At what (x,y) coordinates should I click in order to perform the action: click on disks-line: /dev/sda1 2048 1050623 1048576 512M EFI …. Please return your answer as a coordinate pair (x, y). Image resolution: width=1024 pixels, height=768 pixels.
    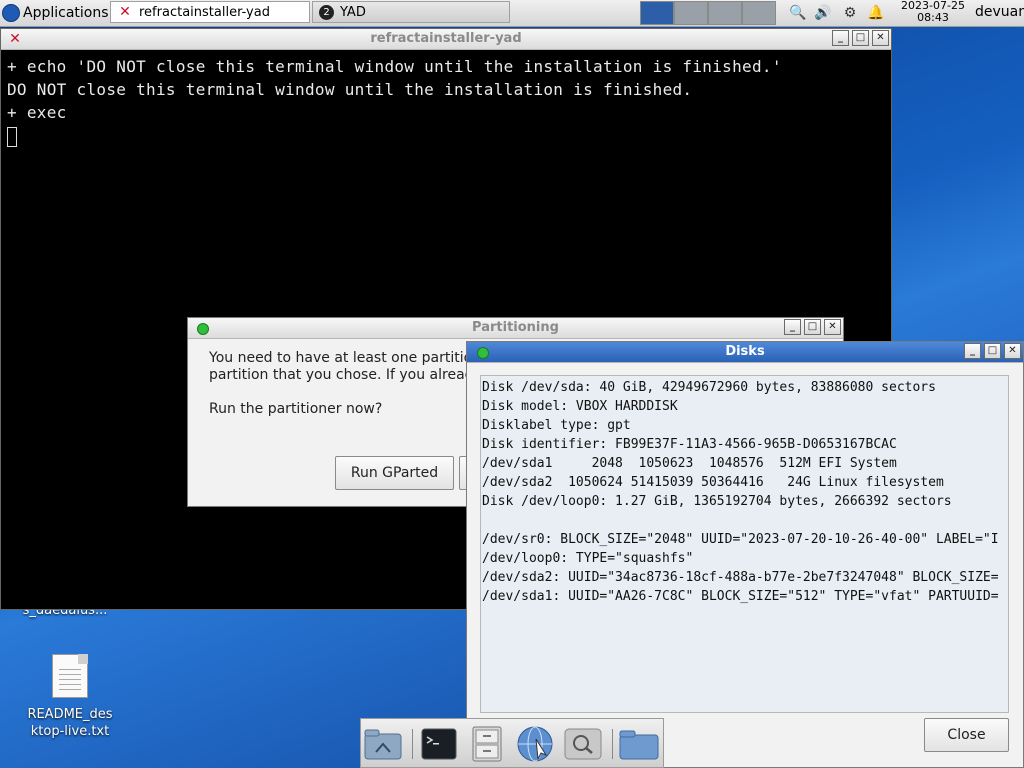
    Looking at the image, I should click on (689, 463).